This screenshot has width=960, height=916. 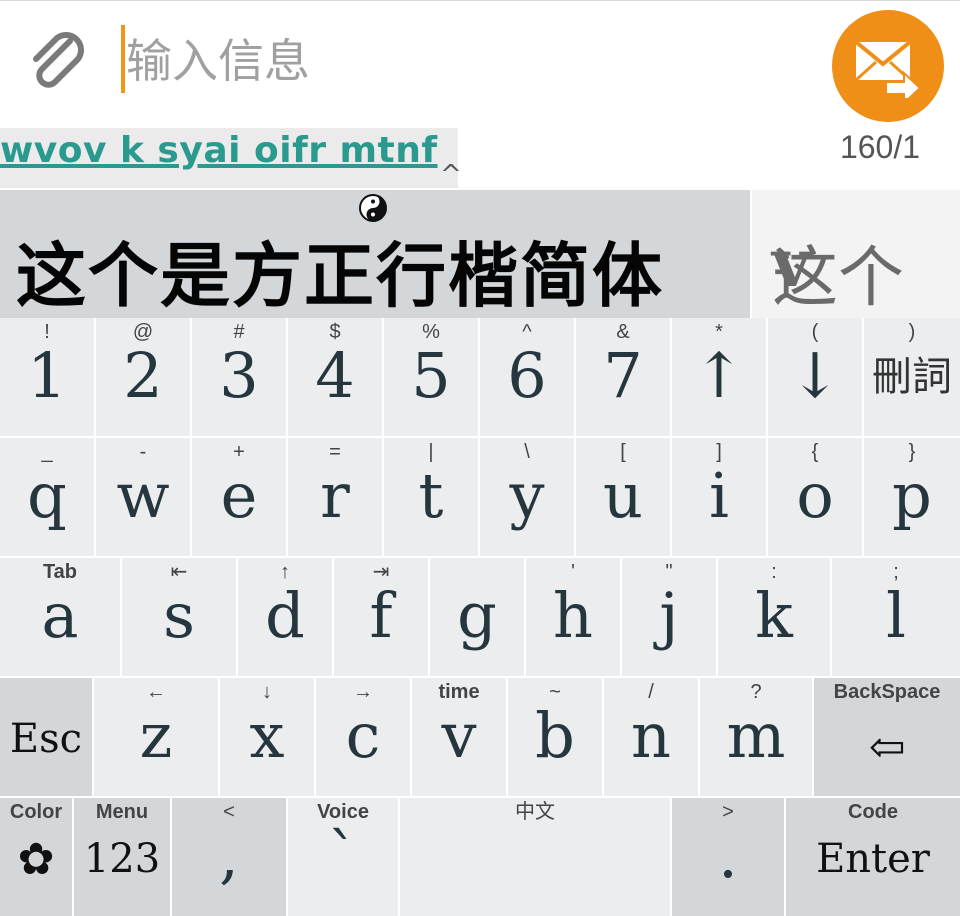 I want to click on key-enter: Code Enter, so click(x=873, y=857).